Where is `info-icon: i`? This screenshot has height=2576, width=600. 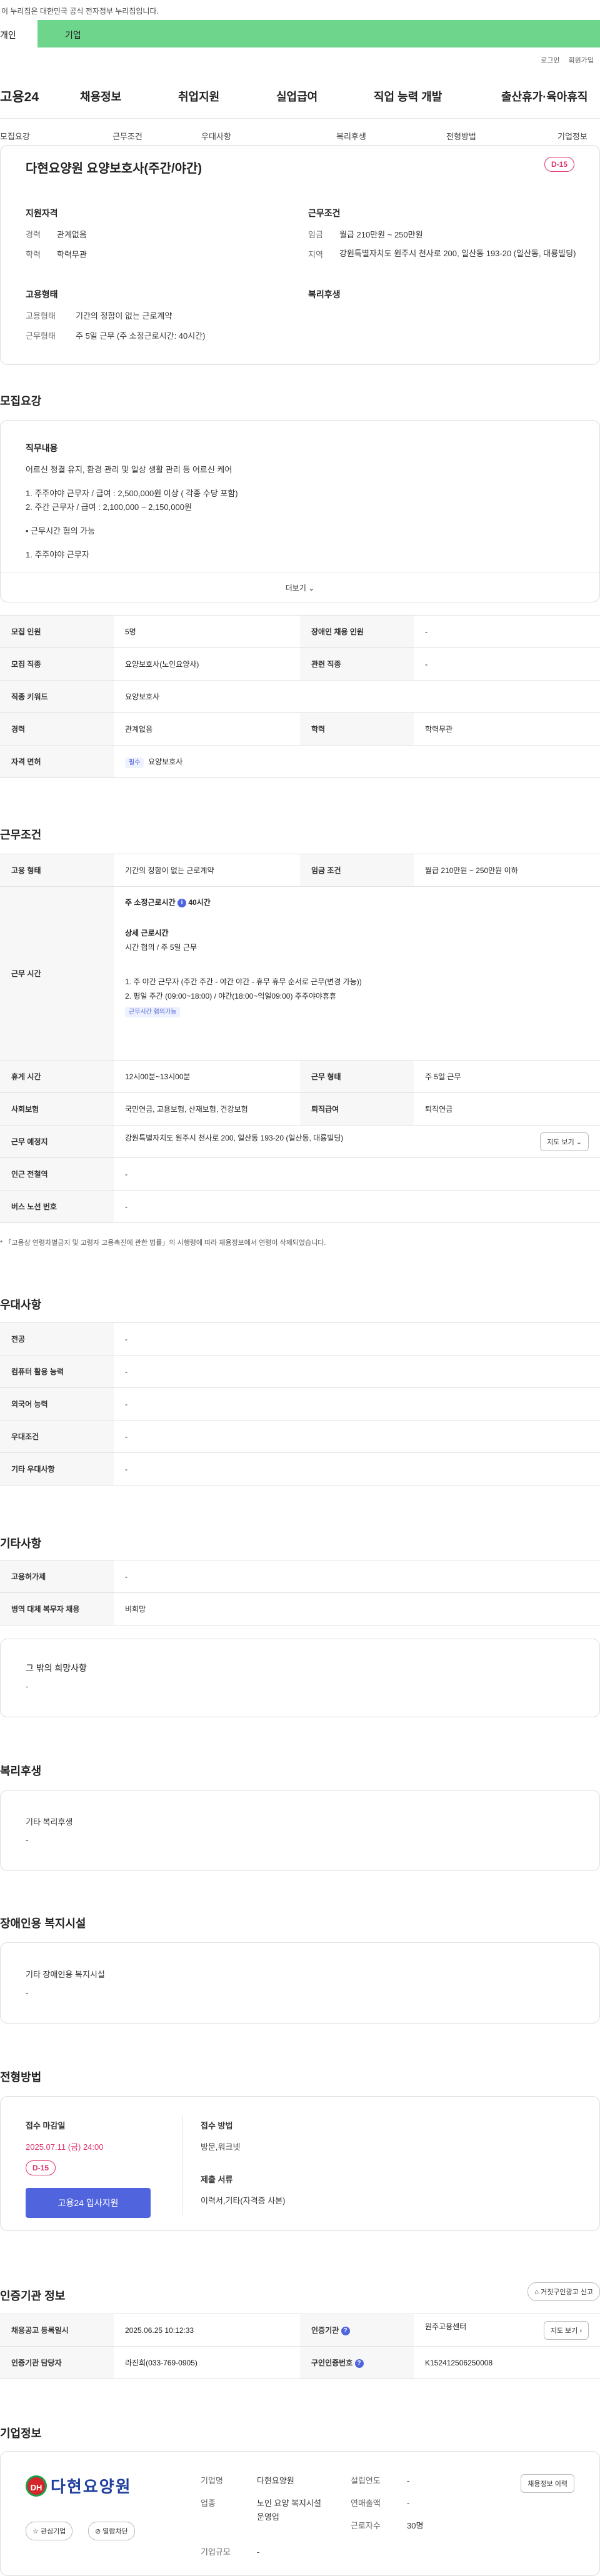 info-icon: i is located at coordinates (182, 902).